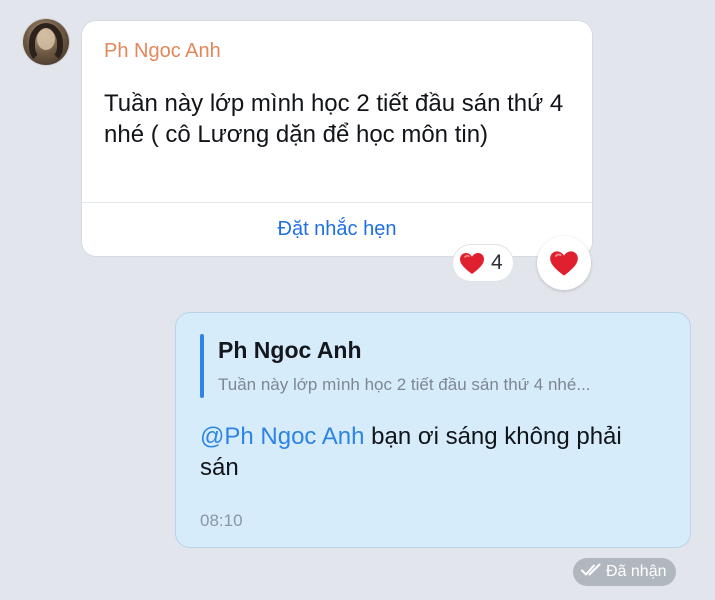 The image size is (715, 600). Describe the element at coordinates (202, 366) in the screenshot. I see `quote-bar` at that location.